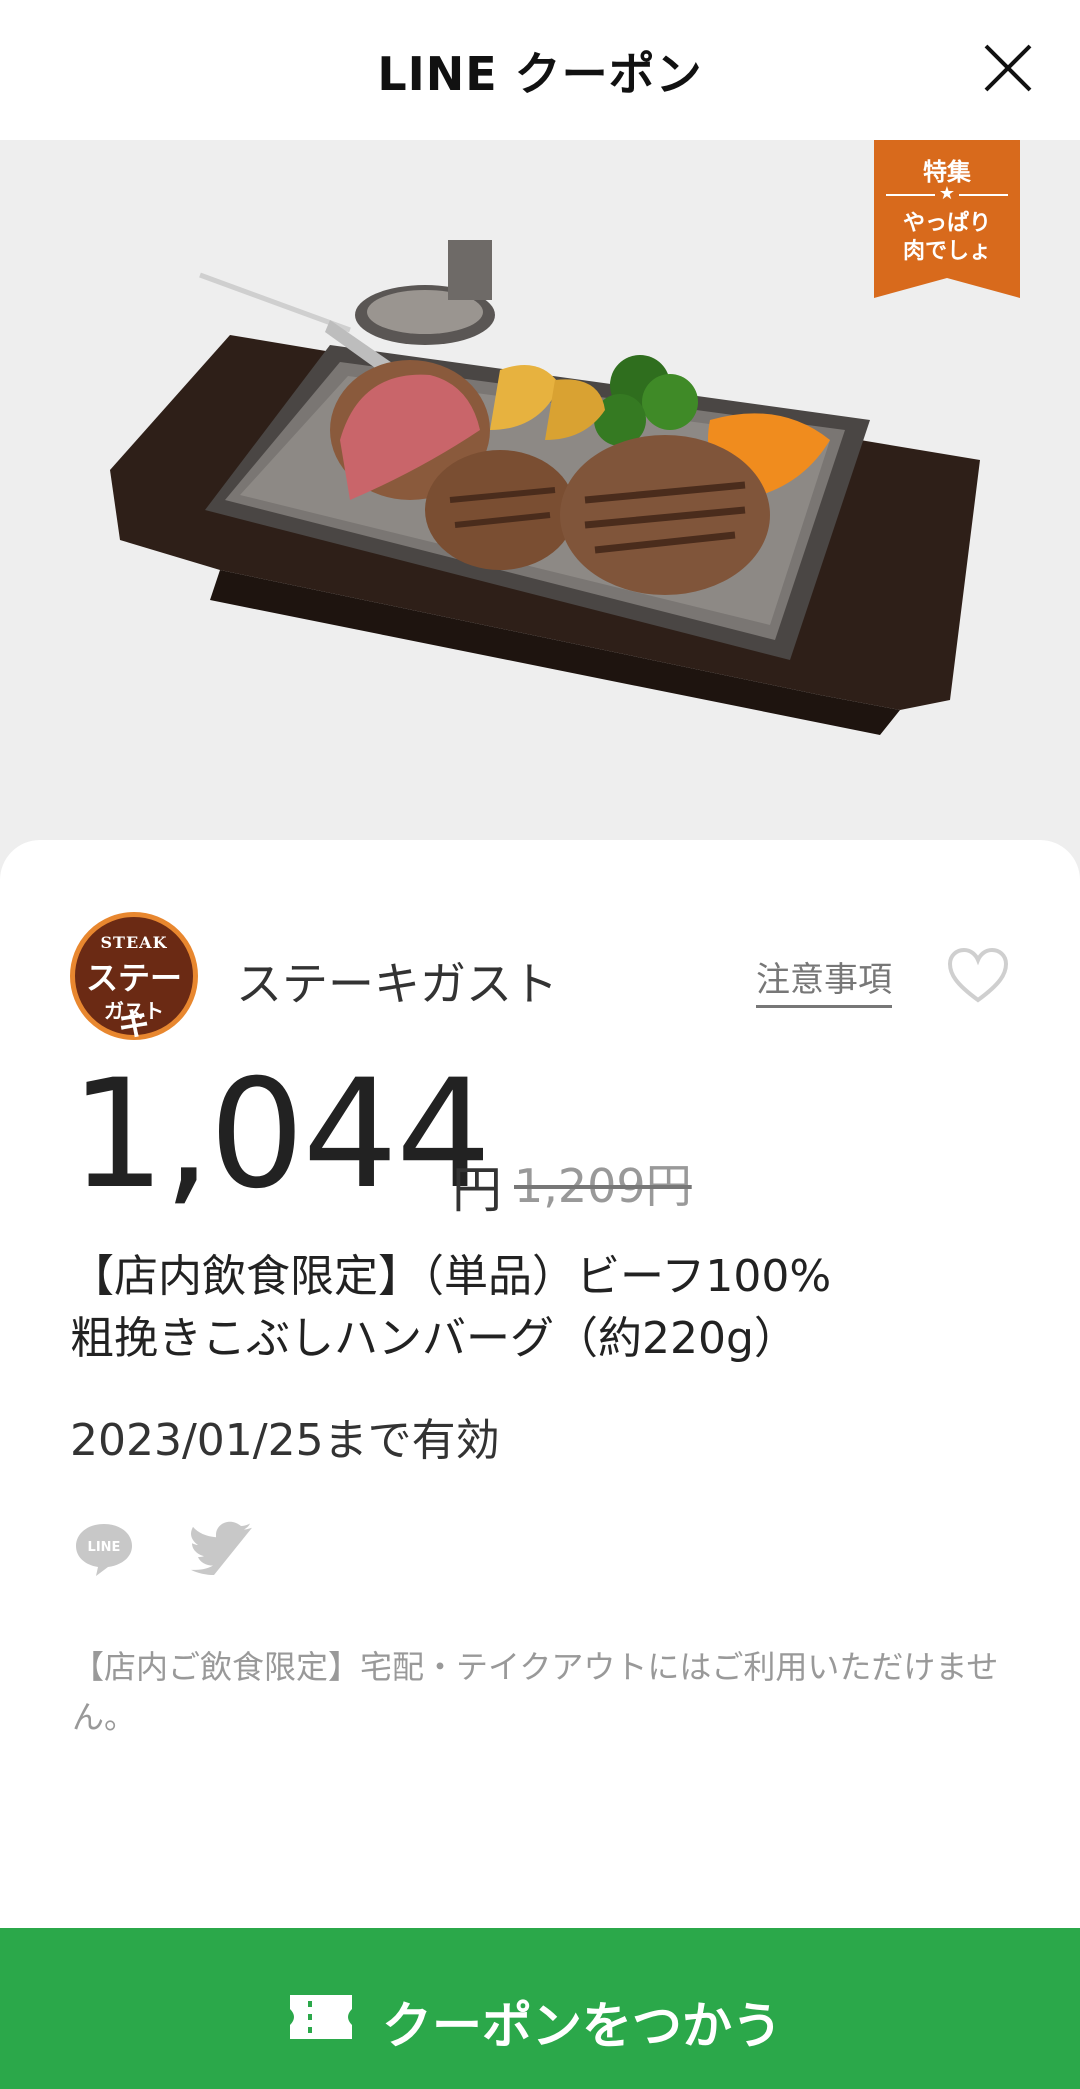 This screenshot has width=1080, height=2089. I want to click on svg-text: LINE, so click(104, 1547).